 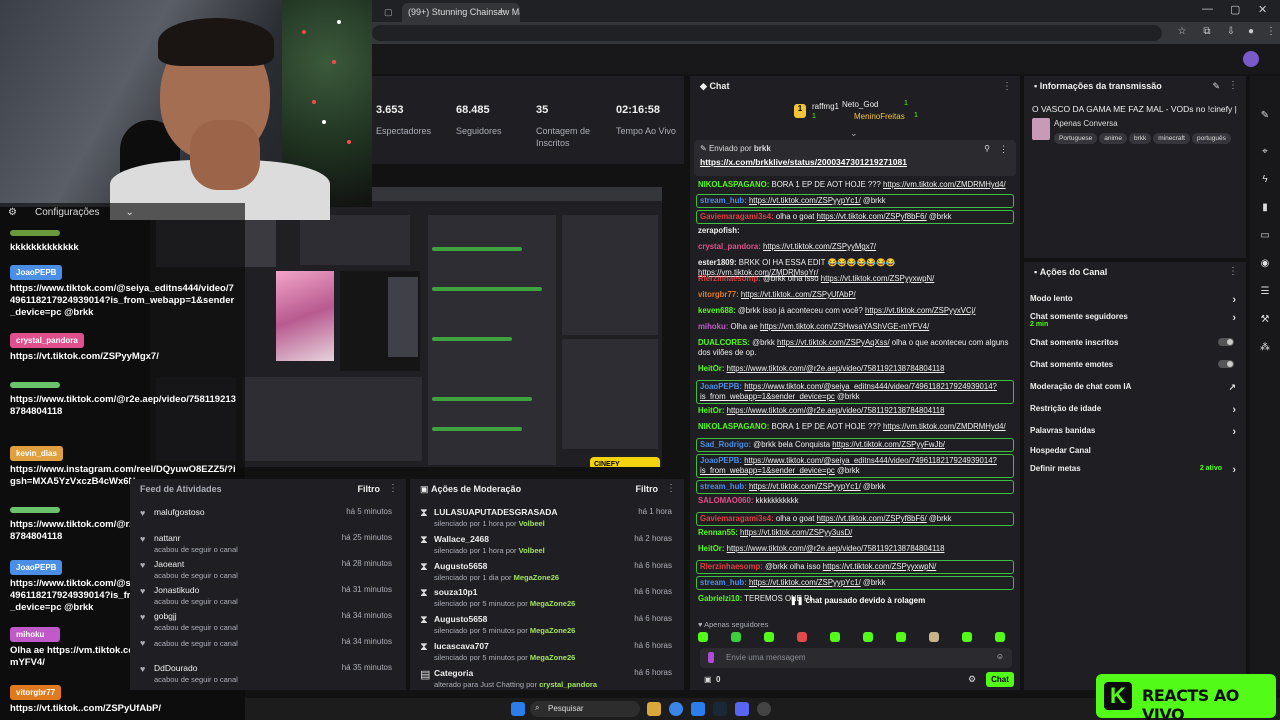 I want to click on channel-action-row: Chat somente inscritos, so click(x=1135, y=342).